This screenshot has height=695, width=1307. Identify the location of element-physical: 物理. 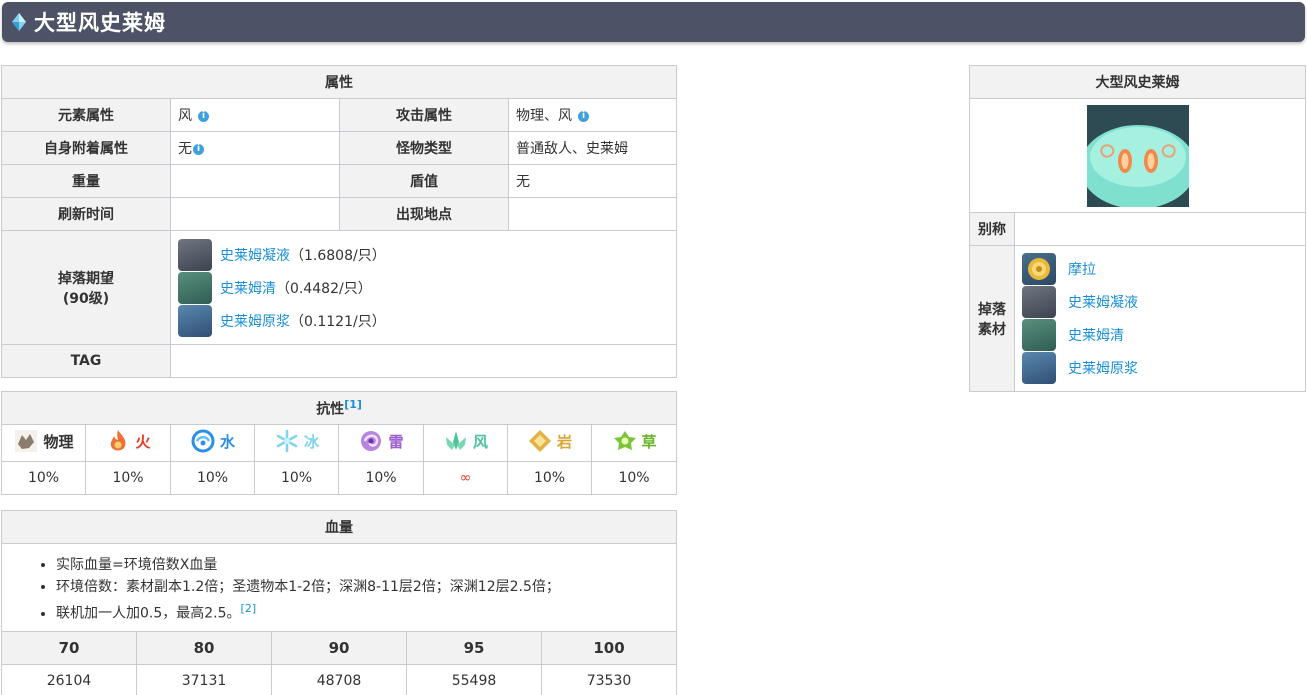
(43, 443).